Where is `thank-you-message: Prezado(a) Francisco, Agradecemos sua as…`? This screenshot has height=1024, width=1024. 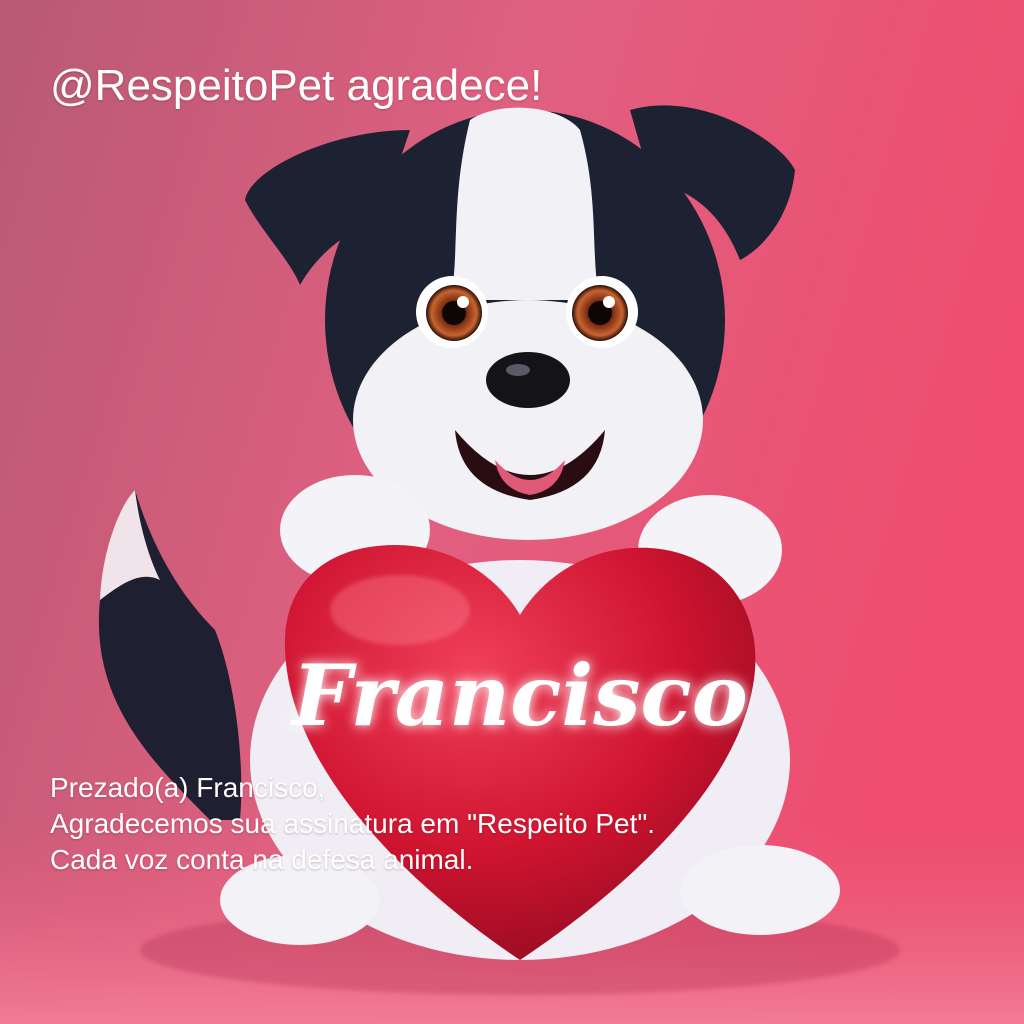
thank-you-message: Prezado(a) Francisco, Agradecemos sua as… is located at coordinates (352, 824).